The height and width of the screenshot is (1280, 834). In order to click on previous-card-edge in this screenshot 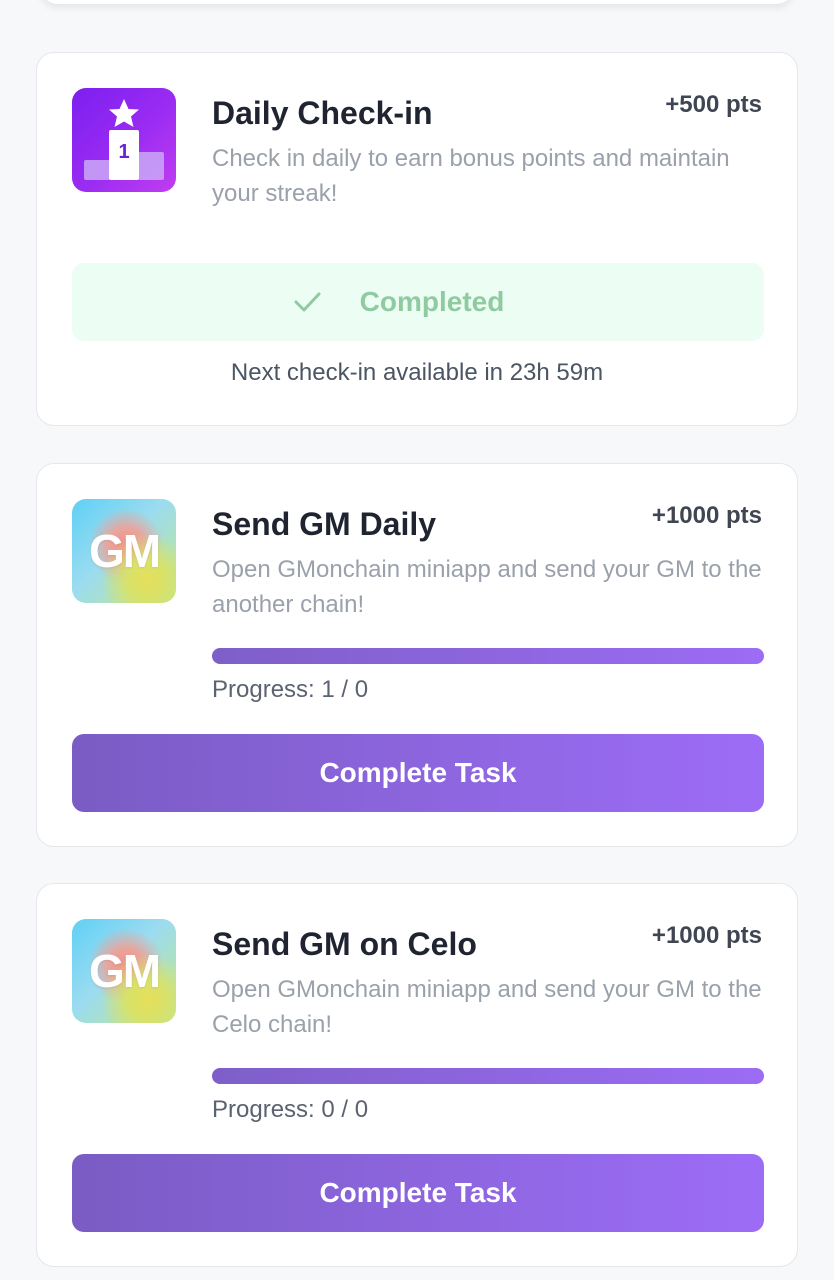, I will do `click(417, 2)`.